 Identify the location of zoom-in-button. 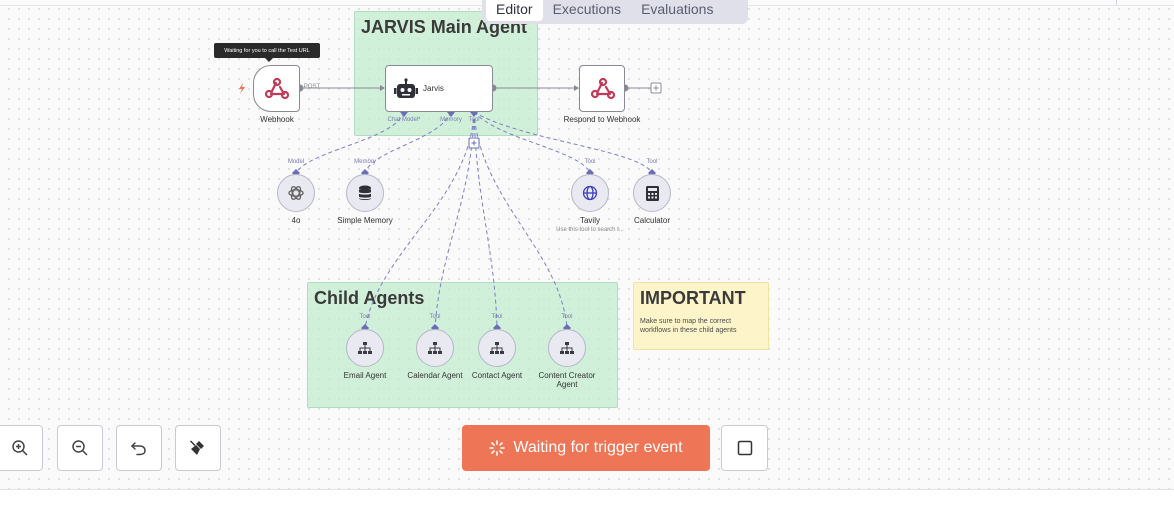
(21, 448).